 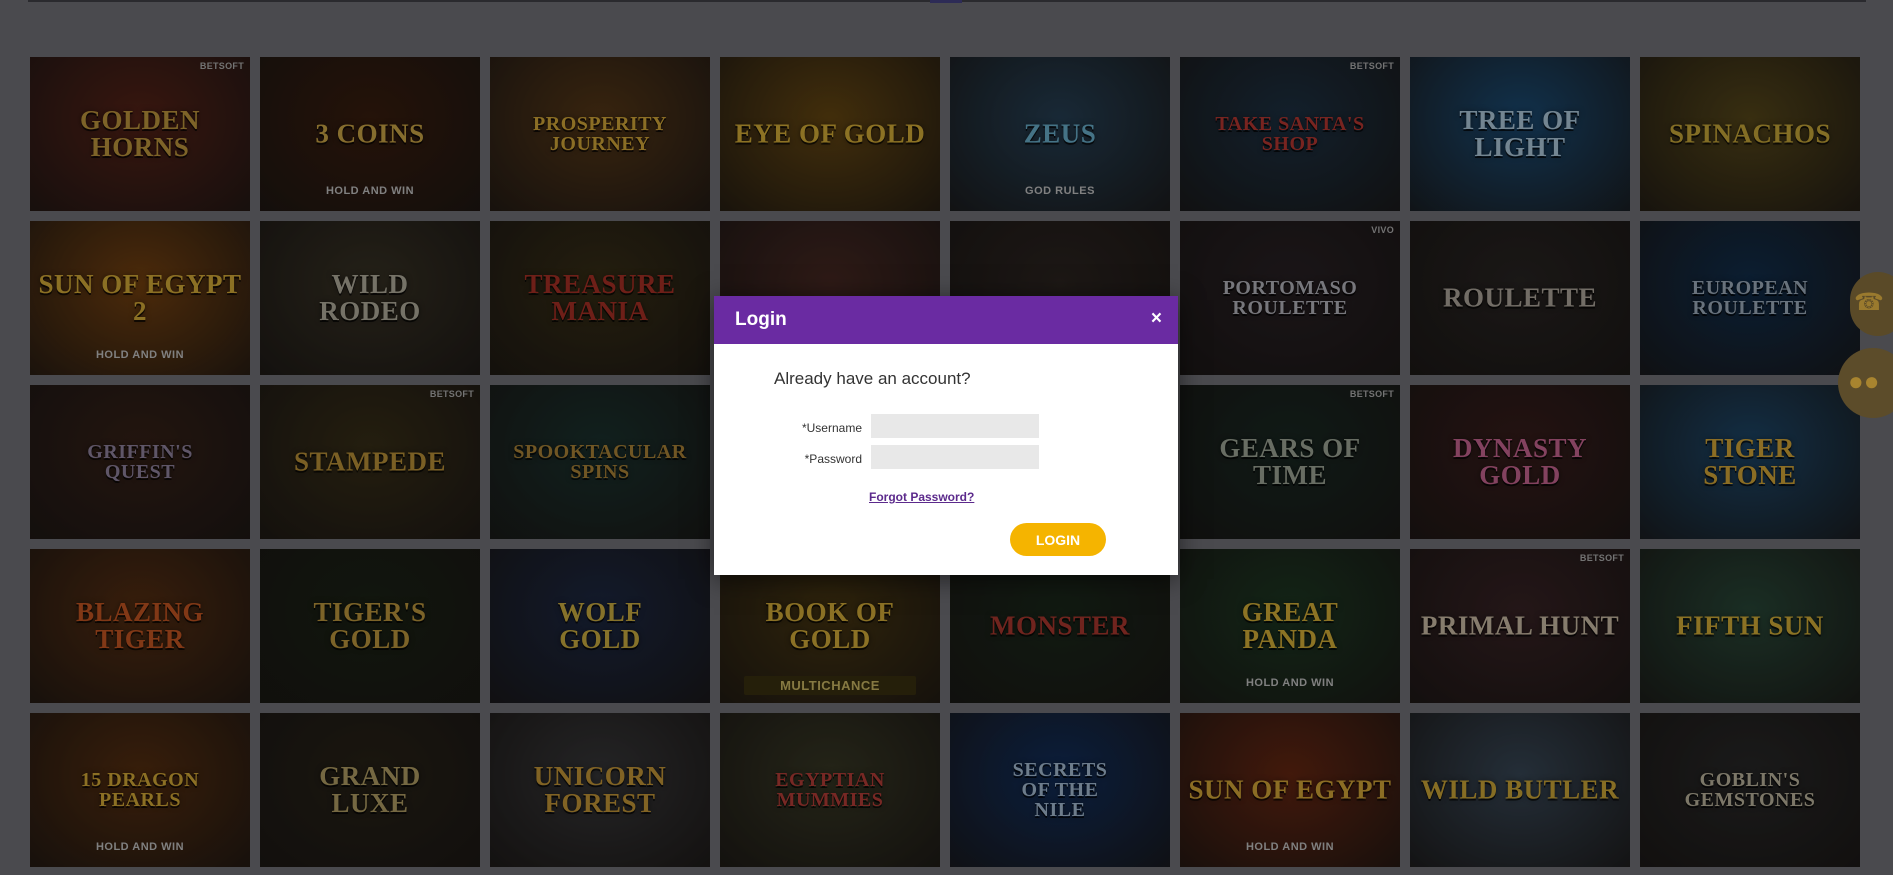 I want to click on game-title: Primal Hunt, so click(x=1520, y=625).